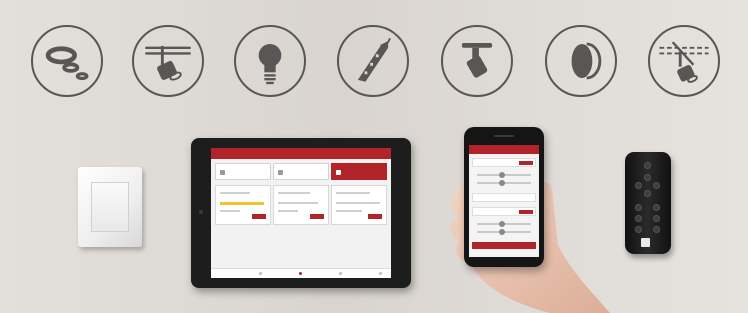 The image size is (748, 313). What do you see at coordinates (504, 149) in the screenshot?
I see `phone-app-header` at bounding box center [504, 149].